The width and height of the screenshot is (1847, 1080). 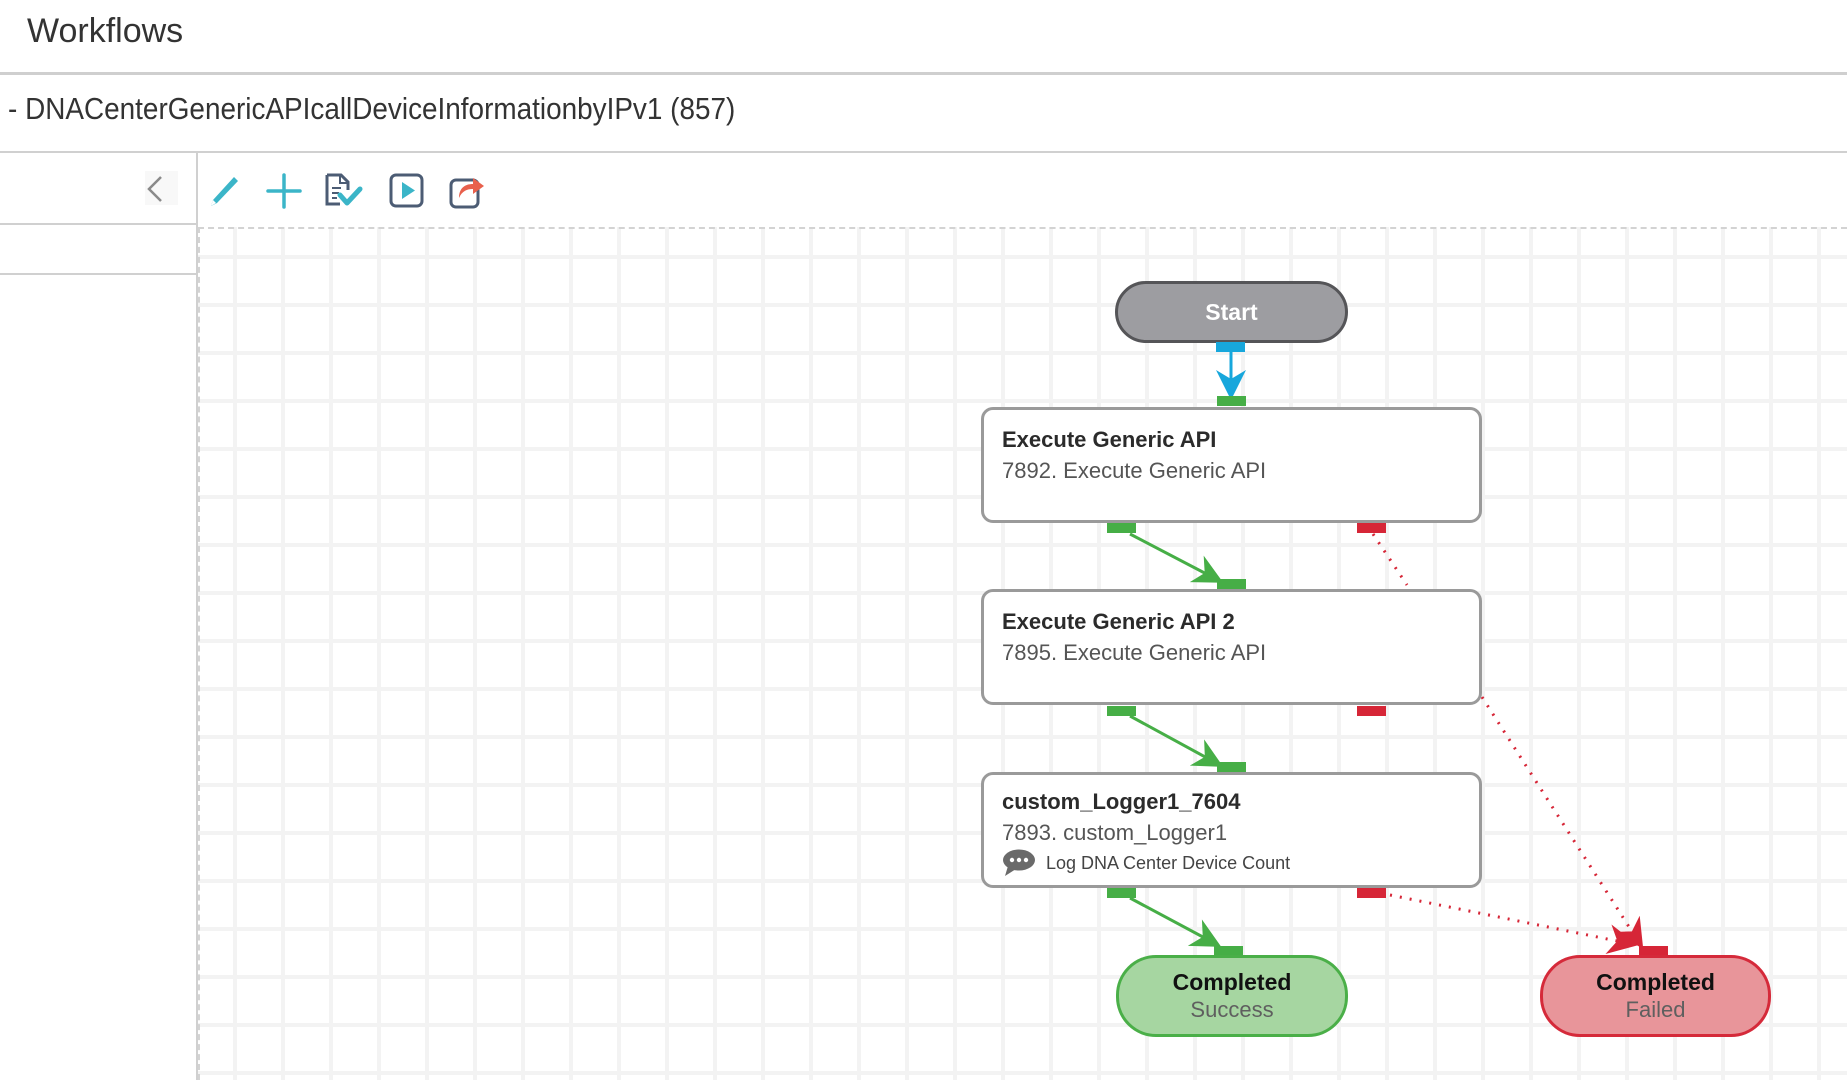 I want to click on page-title: Workflows, so click(x=105, y=31).